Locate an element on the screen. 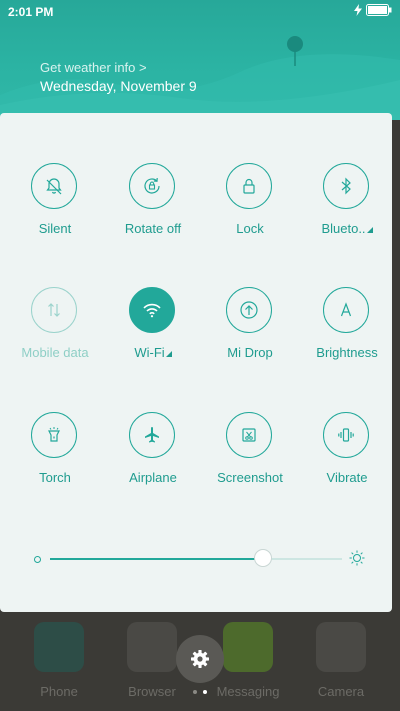  toggle-label-text: Mobile data is located at coordinates (55, 352).